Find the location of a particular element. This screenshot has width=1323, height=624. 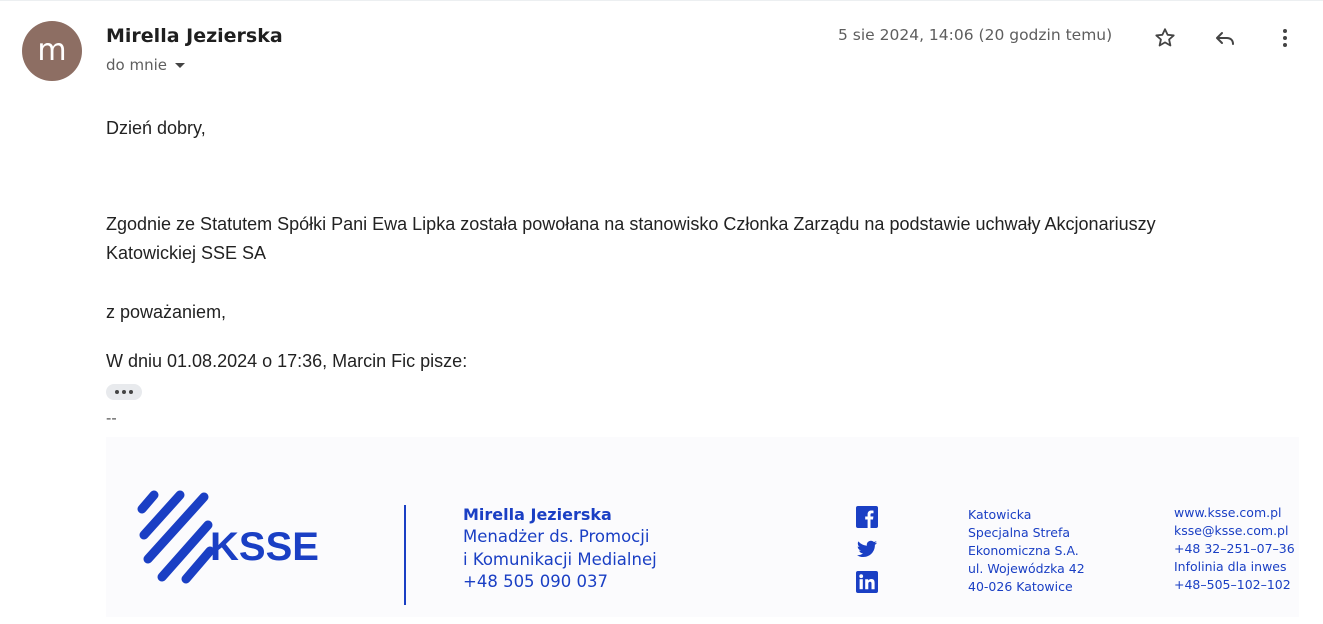

email-link: ksse@ksse.com.pl is located at coordinates (1231, 530).